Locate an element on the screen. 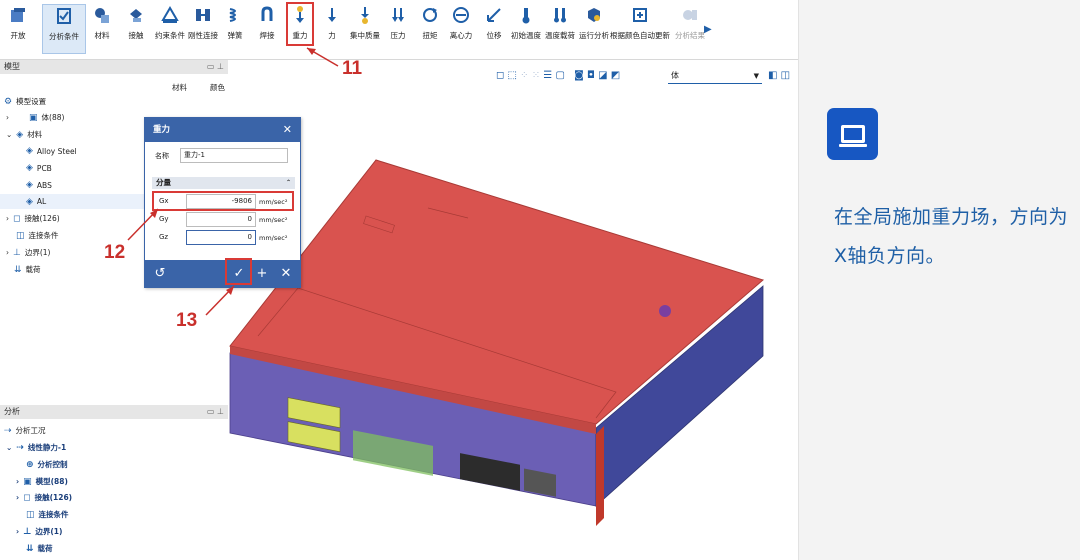 Image resolution: width=1080 pixels, height=560 pixels. pressure-icon is located at coordinates (398, 15).